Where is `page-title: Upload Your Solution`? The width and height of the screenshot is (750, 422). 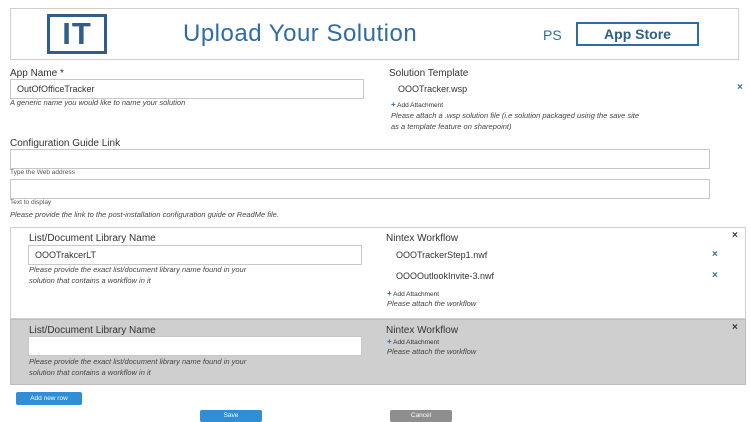 page-title: Upload Your Solution is located at coordinates (300, 33).